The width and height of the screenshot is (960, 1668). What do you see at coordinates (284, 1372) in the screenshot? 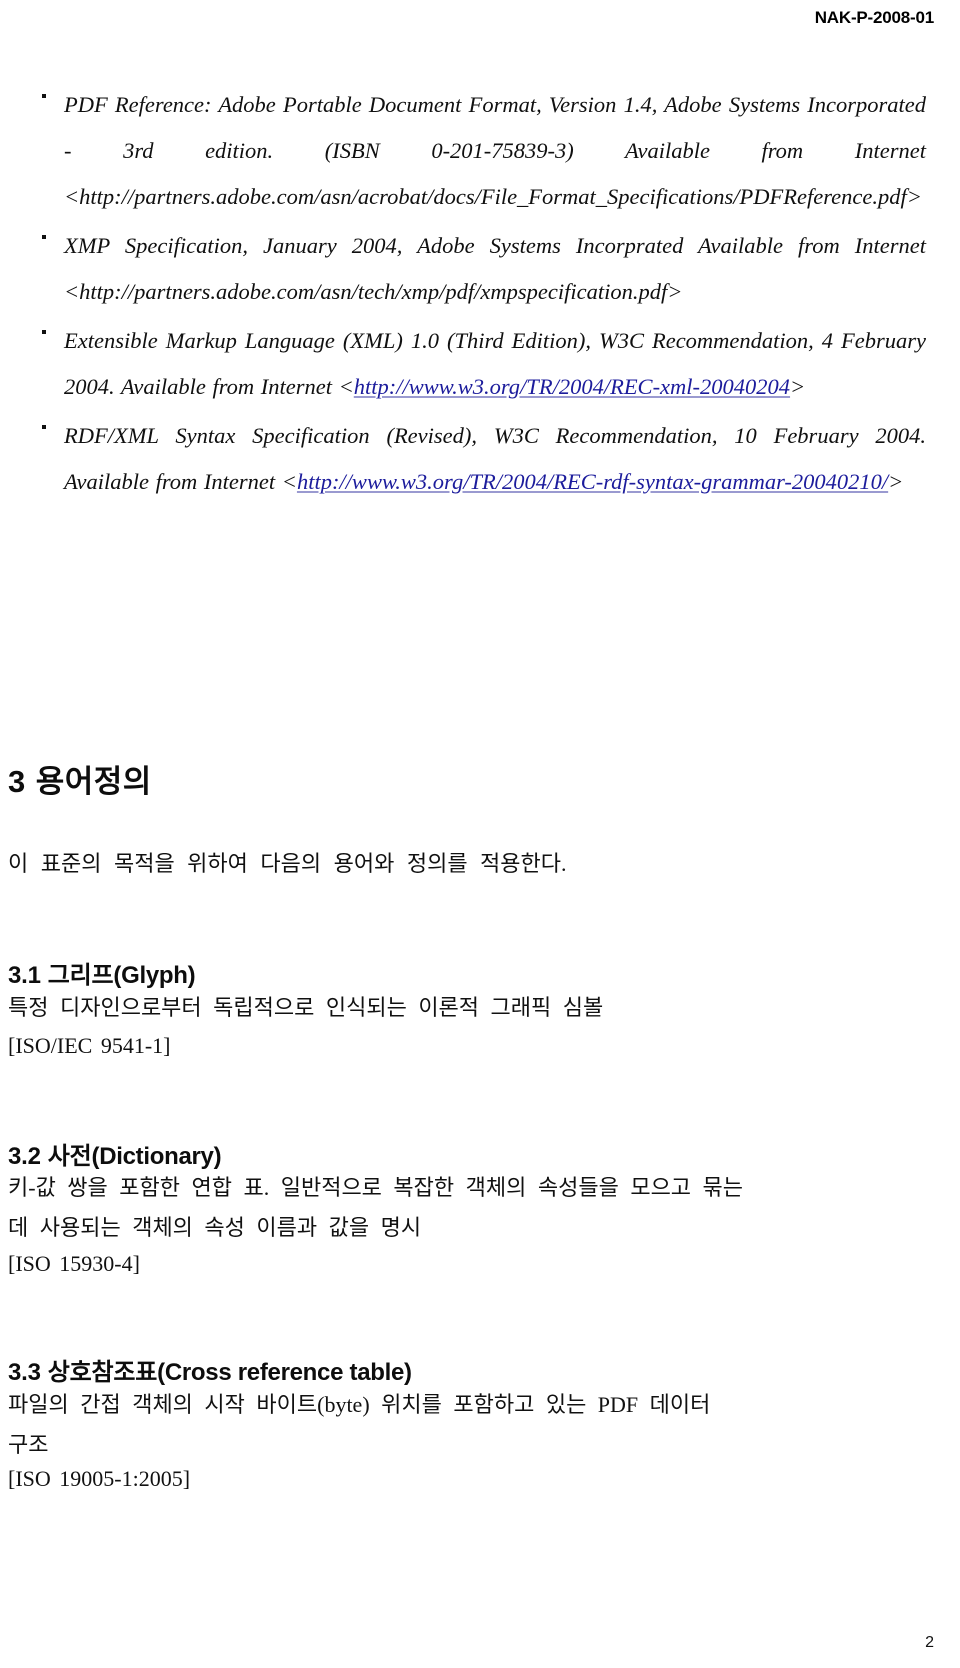
I see `term-title-en: (Cross reference table)` at bounding box center [284, 1372].